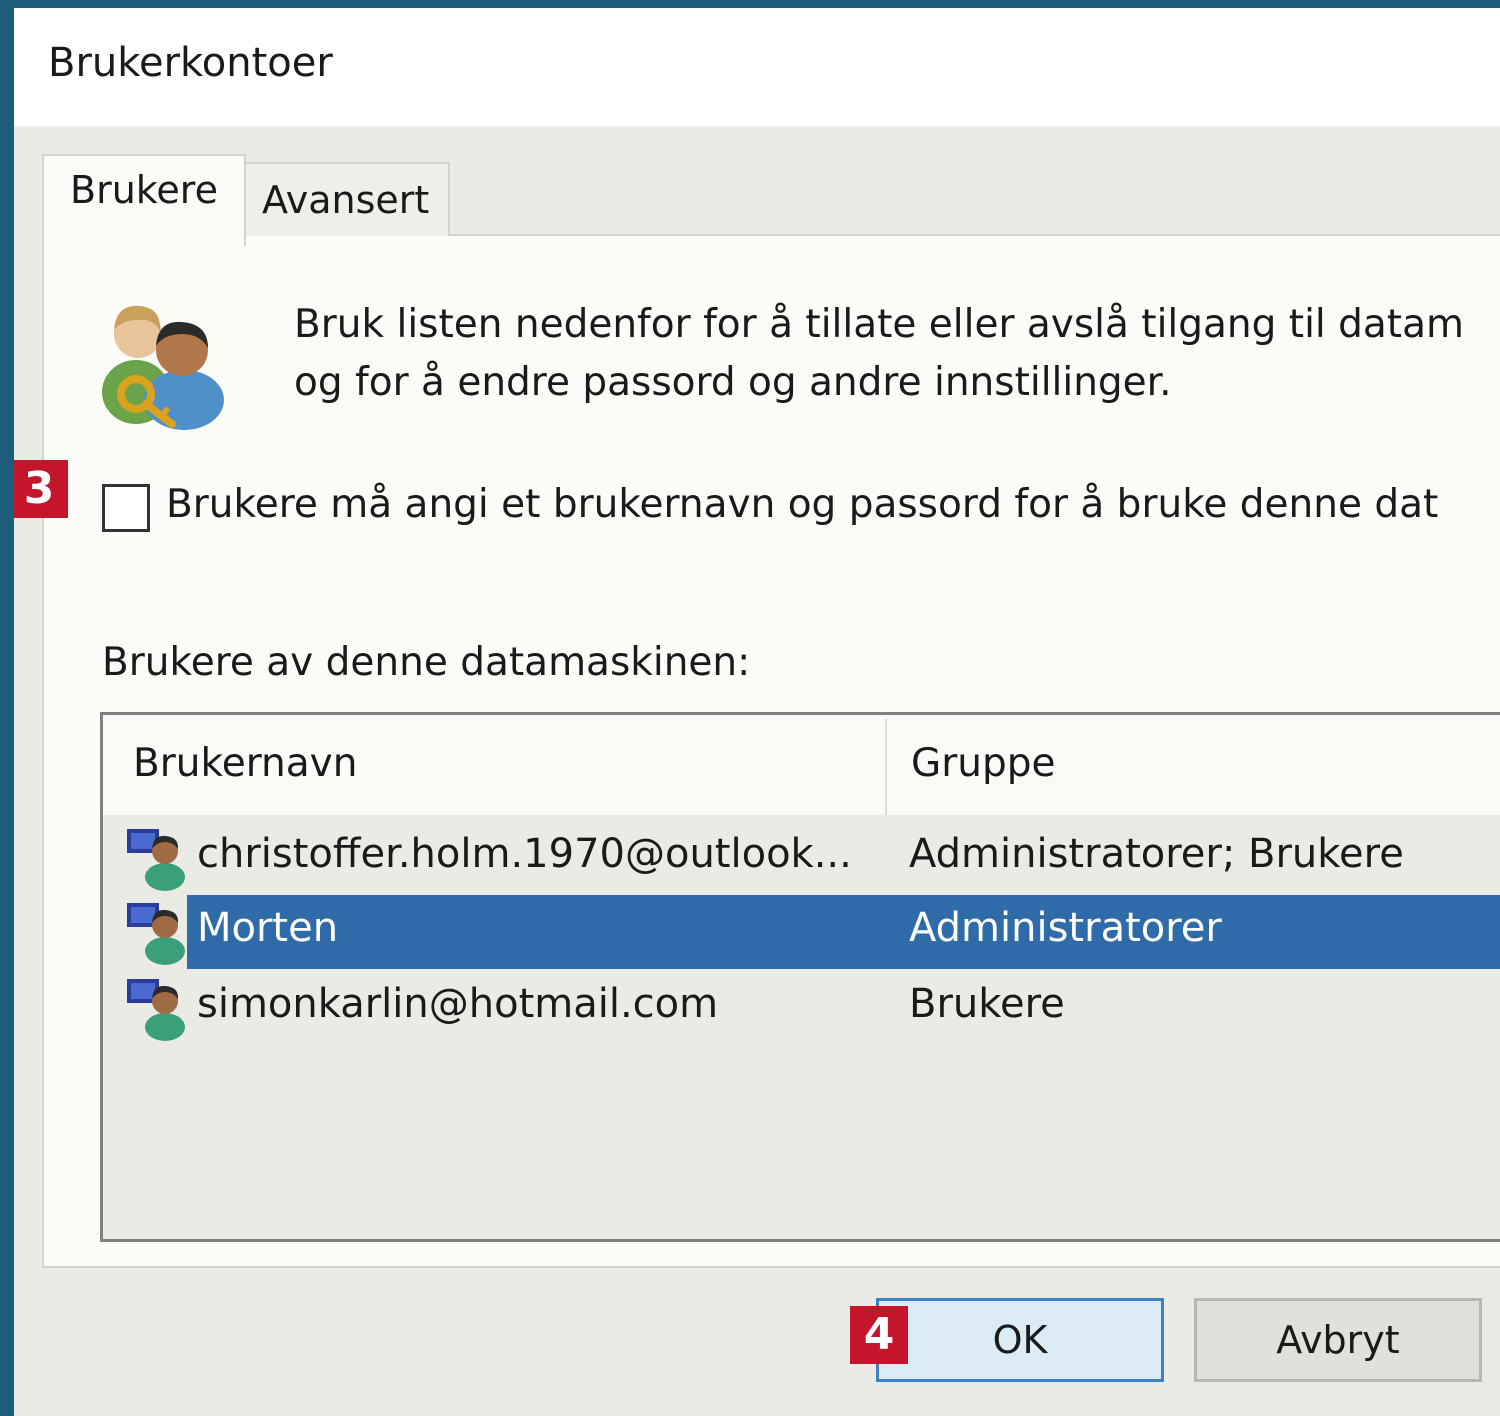  I want to click on cell-username: Morten, so click(268, 928).